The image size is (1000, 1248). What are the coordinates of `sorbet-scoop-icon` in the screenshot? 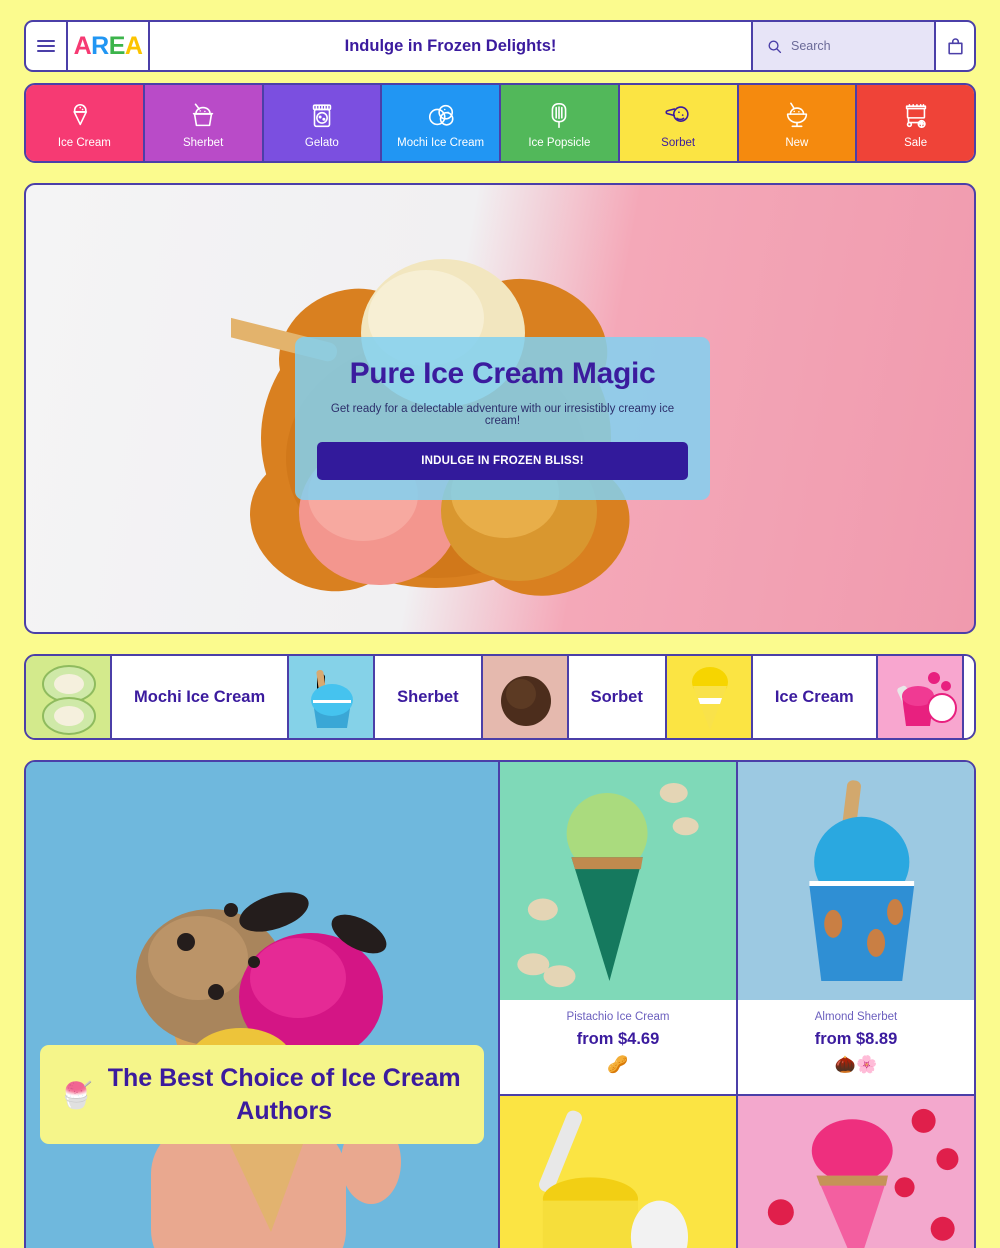 It's located at (678, 116).